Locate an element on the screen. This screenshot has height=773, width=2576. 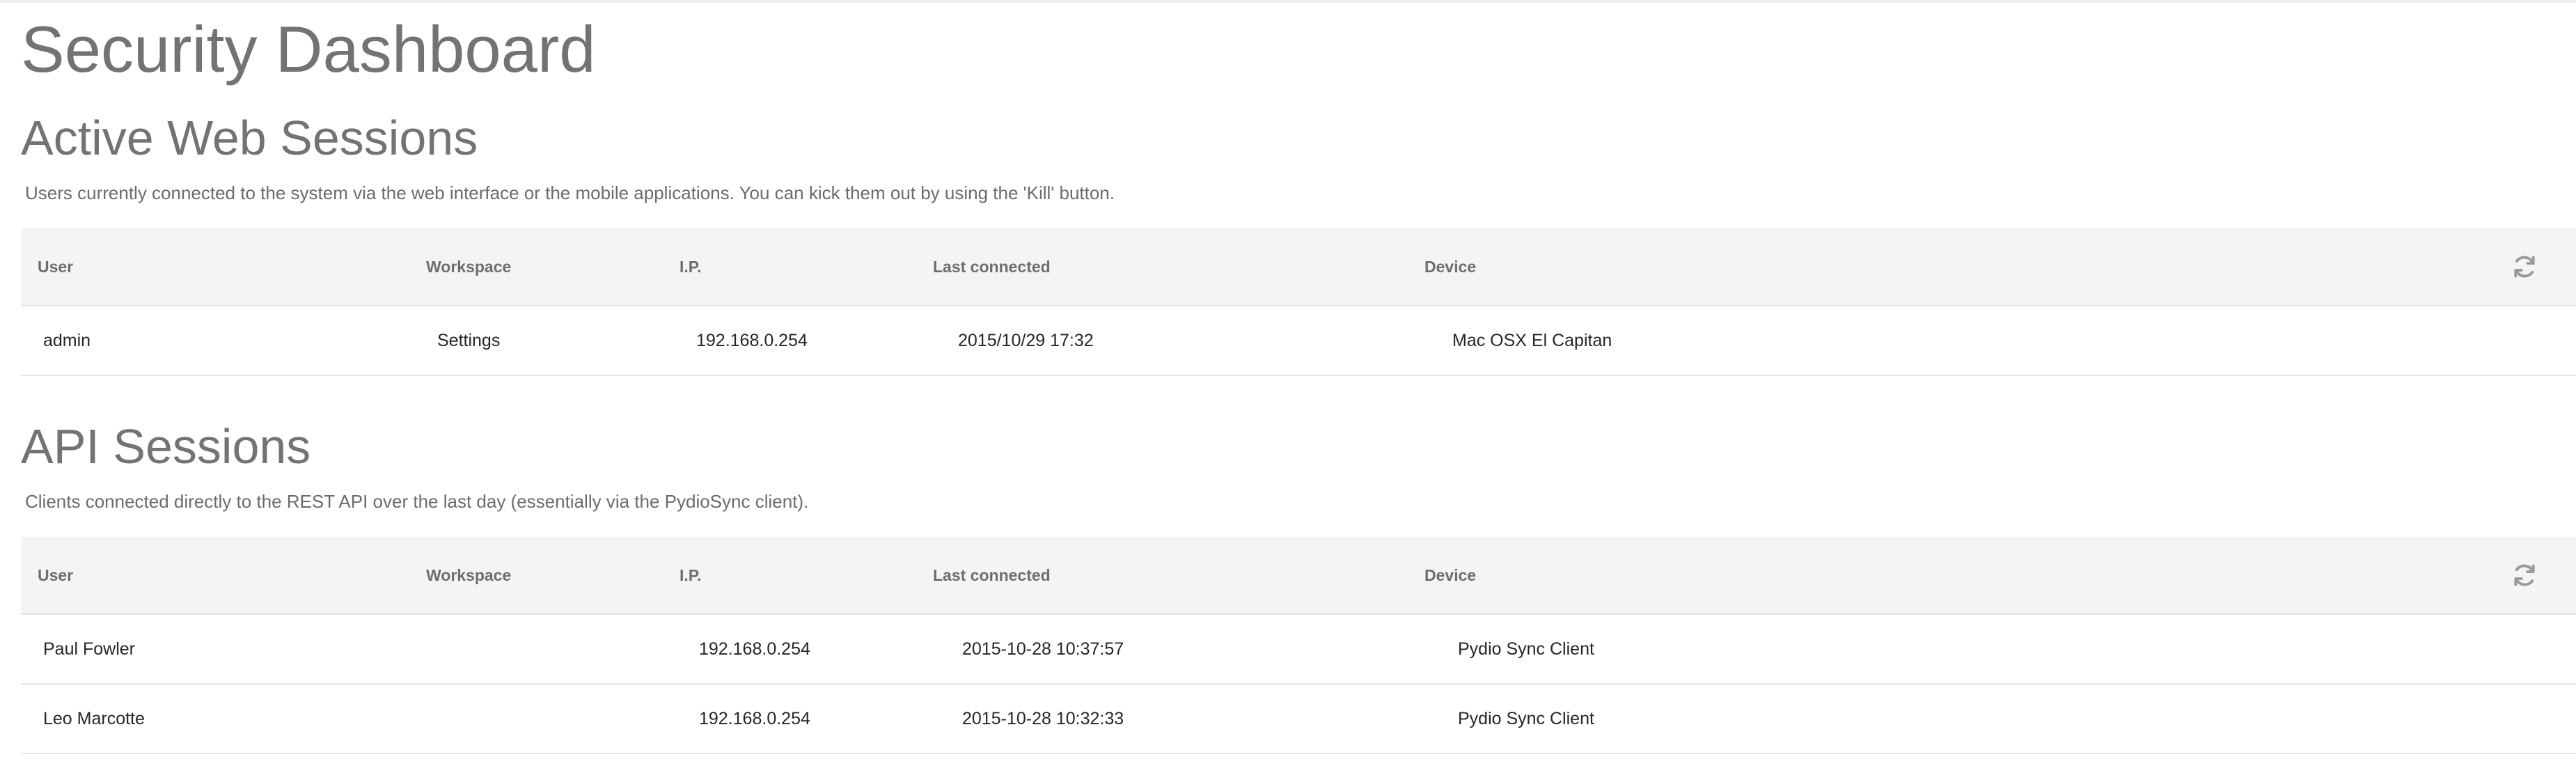
section-title-web-sessions: Active Web Sessions is located at coordinates (249, 138).